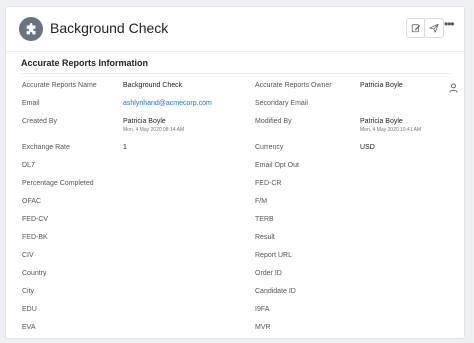 The image size is (474, 343). Describe the element at coordinates (235, 292) in the screenshot. I see `field-row: City Candidate ID` at that location.